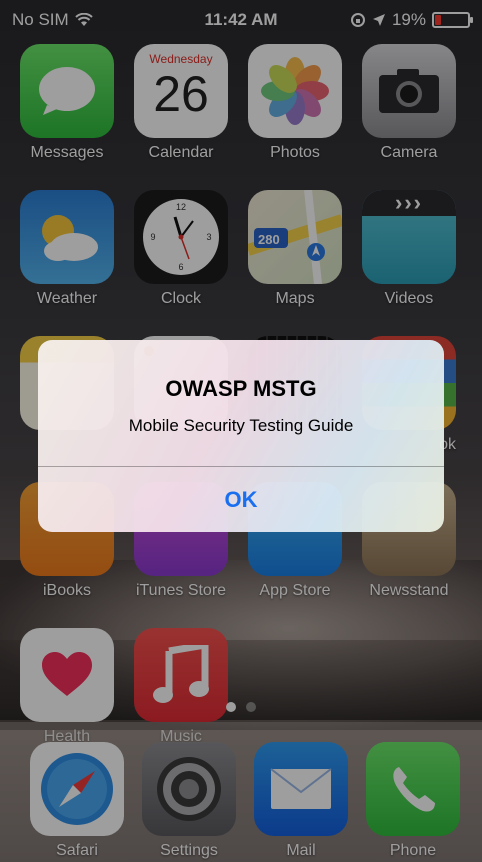 This screenshot has height=862, width=482. Describe the element at coordinates (241, 425) in the screenshot. I see `alert-message: Mobile Security Testing Guide` at that location.